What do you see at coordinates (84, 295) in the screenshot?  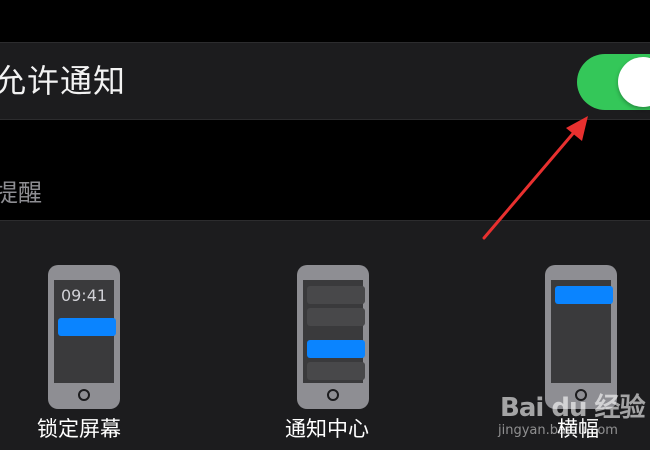 I see `lock-screen-time: 09:41` at bounding box center [84, 295].